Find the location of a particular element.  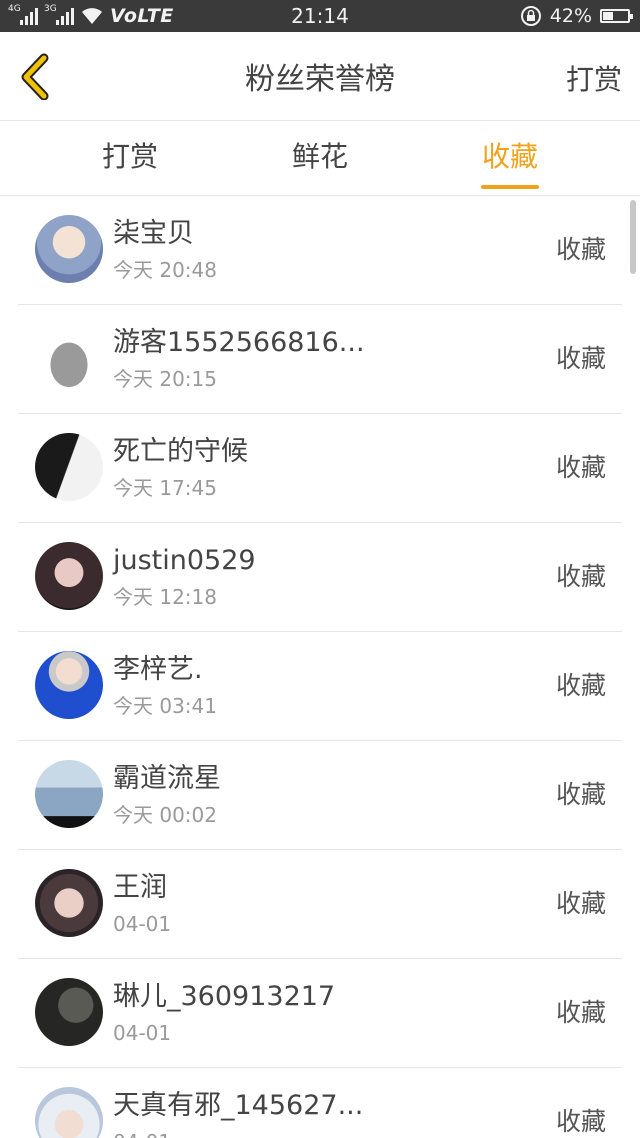

timestamp: 今天 20:48 is located at coordinates (165, 270).